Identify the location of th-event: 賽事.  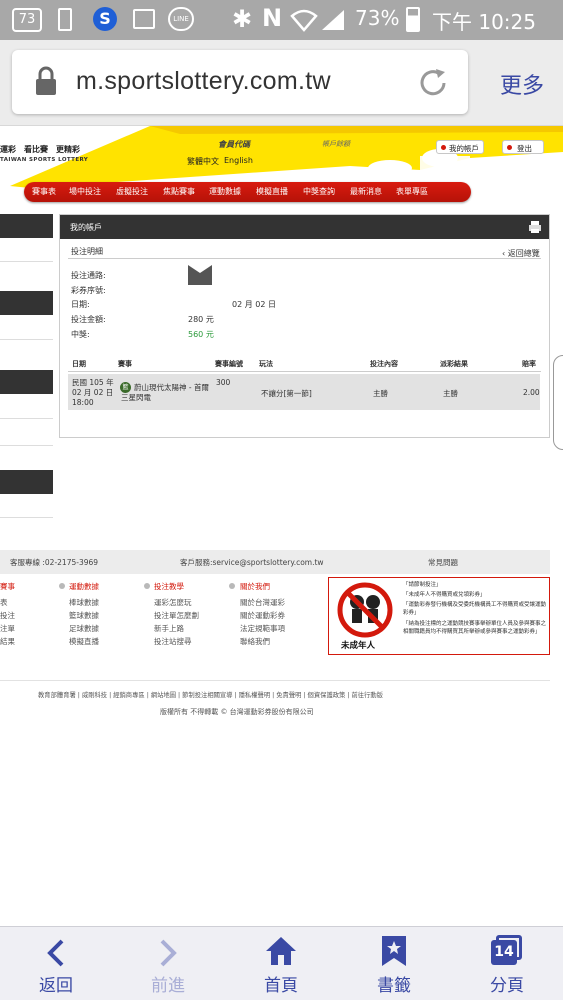
(125, 364).